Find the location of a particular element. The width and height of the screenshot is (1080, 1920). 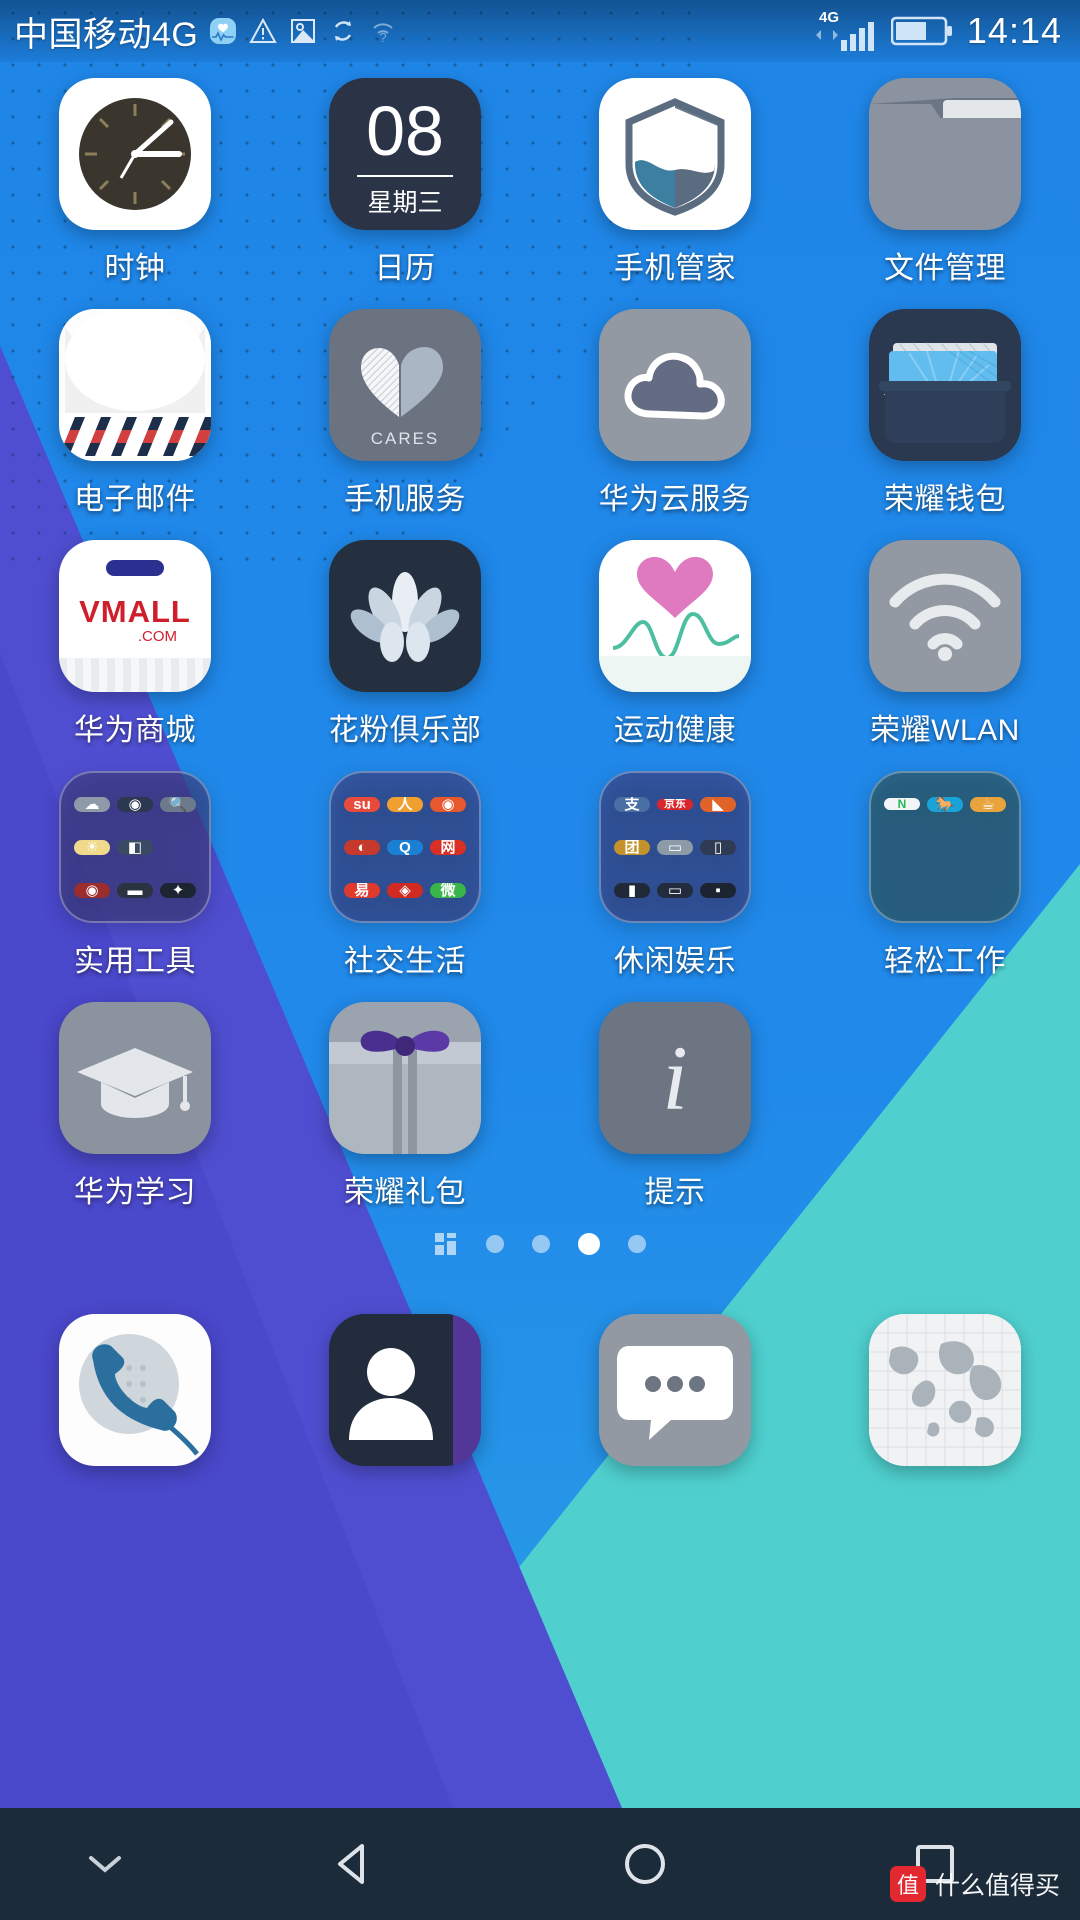

app-phone-manager: 手机管家 is located at coordinates (675, 193).